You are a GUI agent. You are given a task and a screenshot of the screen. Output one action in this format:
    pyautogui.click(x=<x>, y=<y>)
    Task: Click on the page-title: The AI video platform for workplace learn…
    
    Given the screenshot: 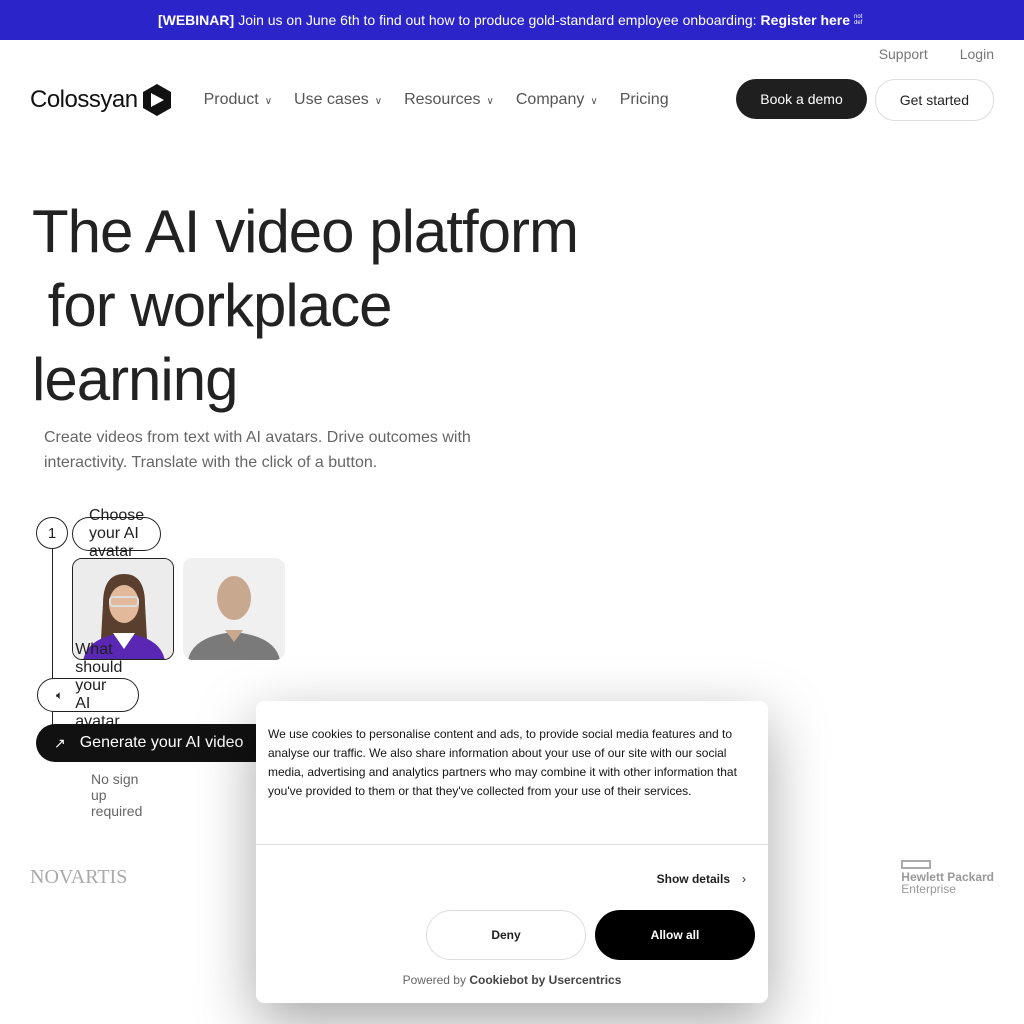 What is the action you would take?
    pyautogui.click(x=305, y=305)
    